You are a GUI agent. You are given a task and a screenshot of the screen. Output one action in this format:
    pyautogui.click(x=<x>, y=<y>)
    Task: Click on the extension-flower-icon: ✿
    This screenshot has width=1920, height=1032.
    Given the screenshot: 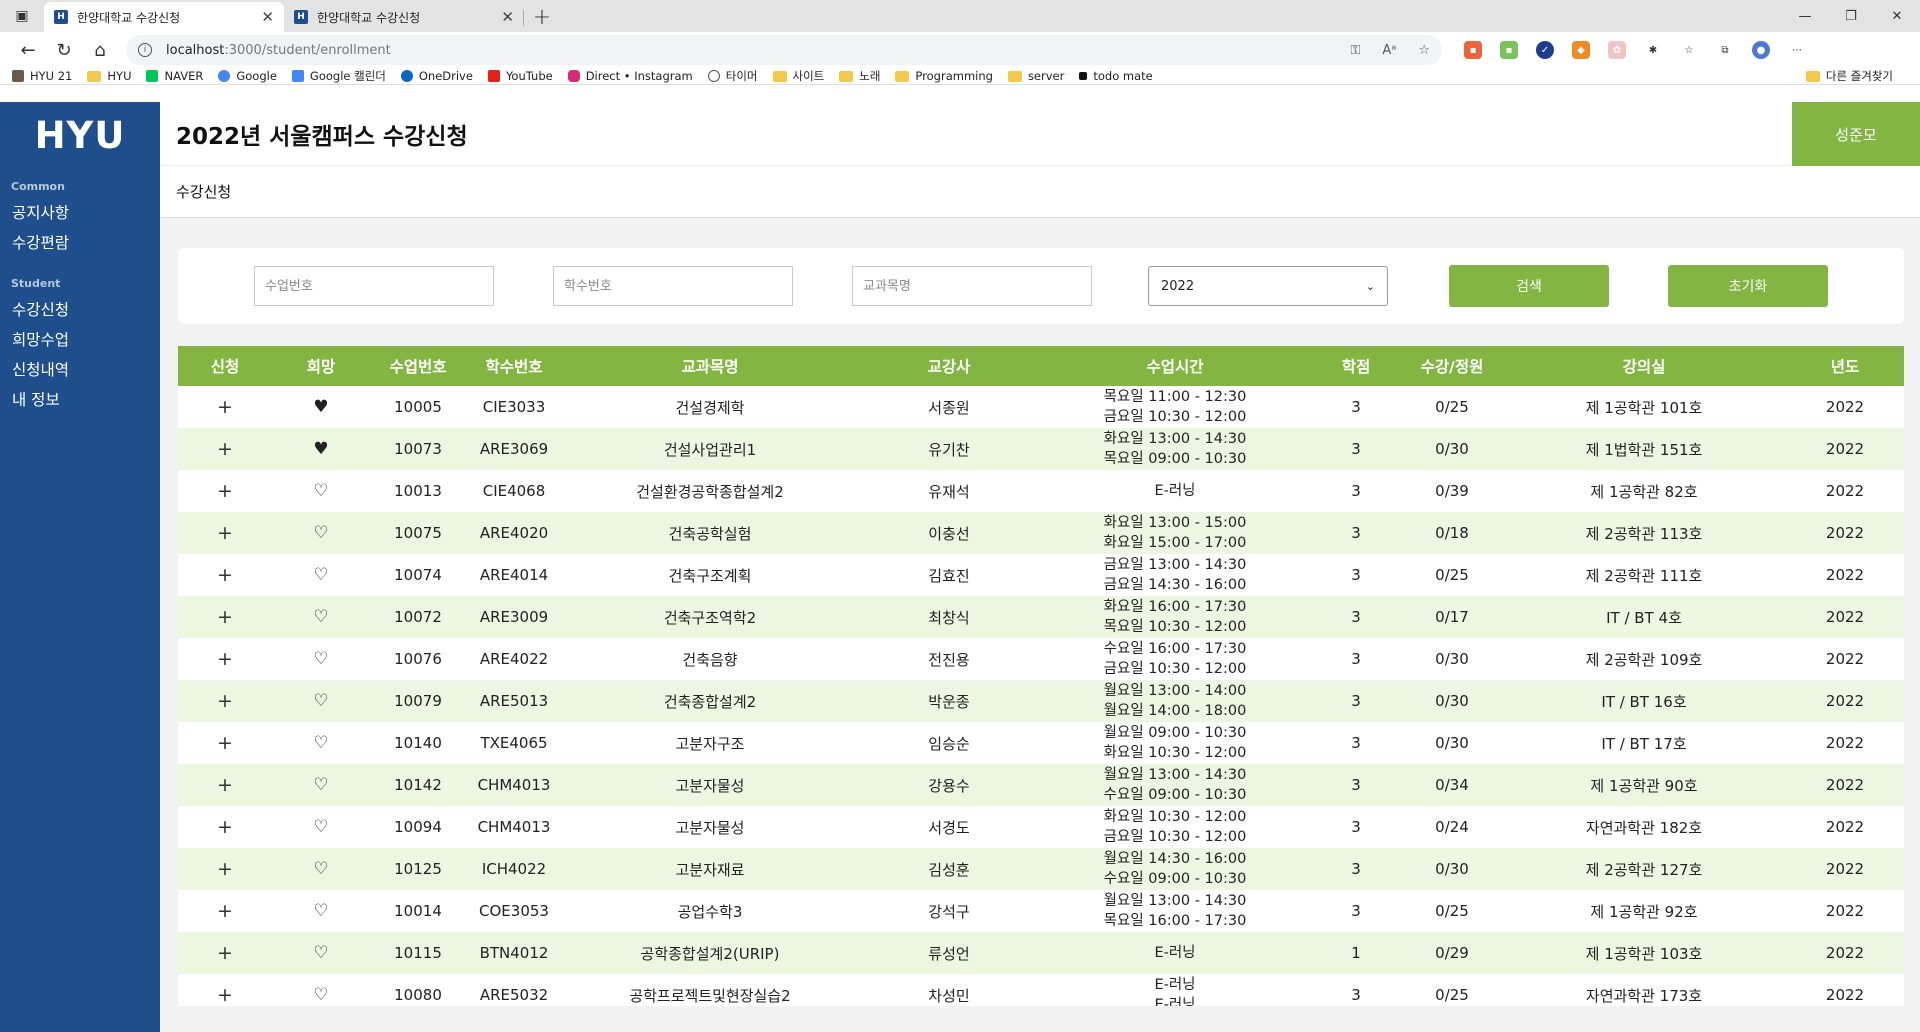 What is the action you would take?
    pyautogui.click(x=1617, y=50)
    